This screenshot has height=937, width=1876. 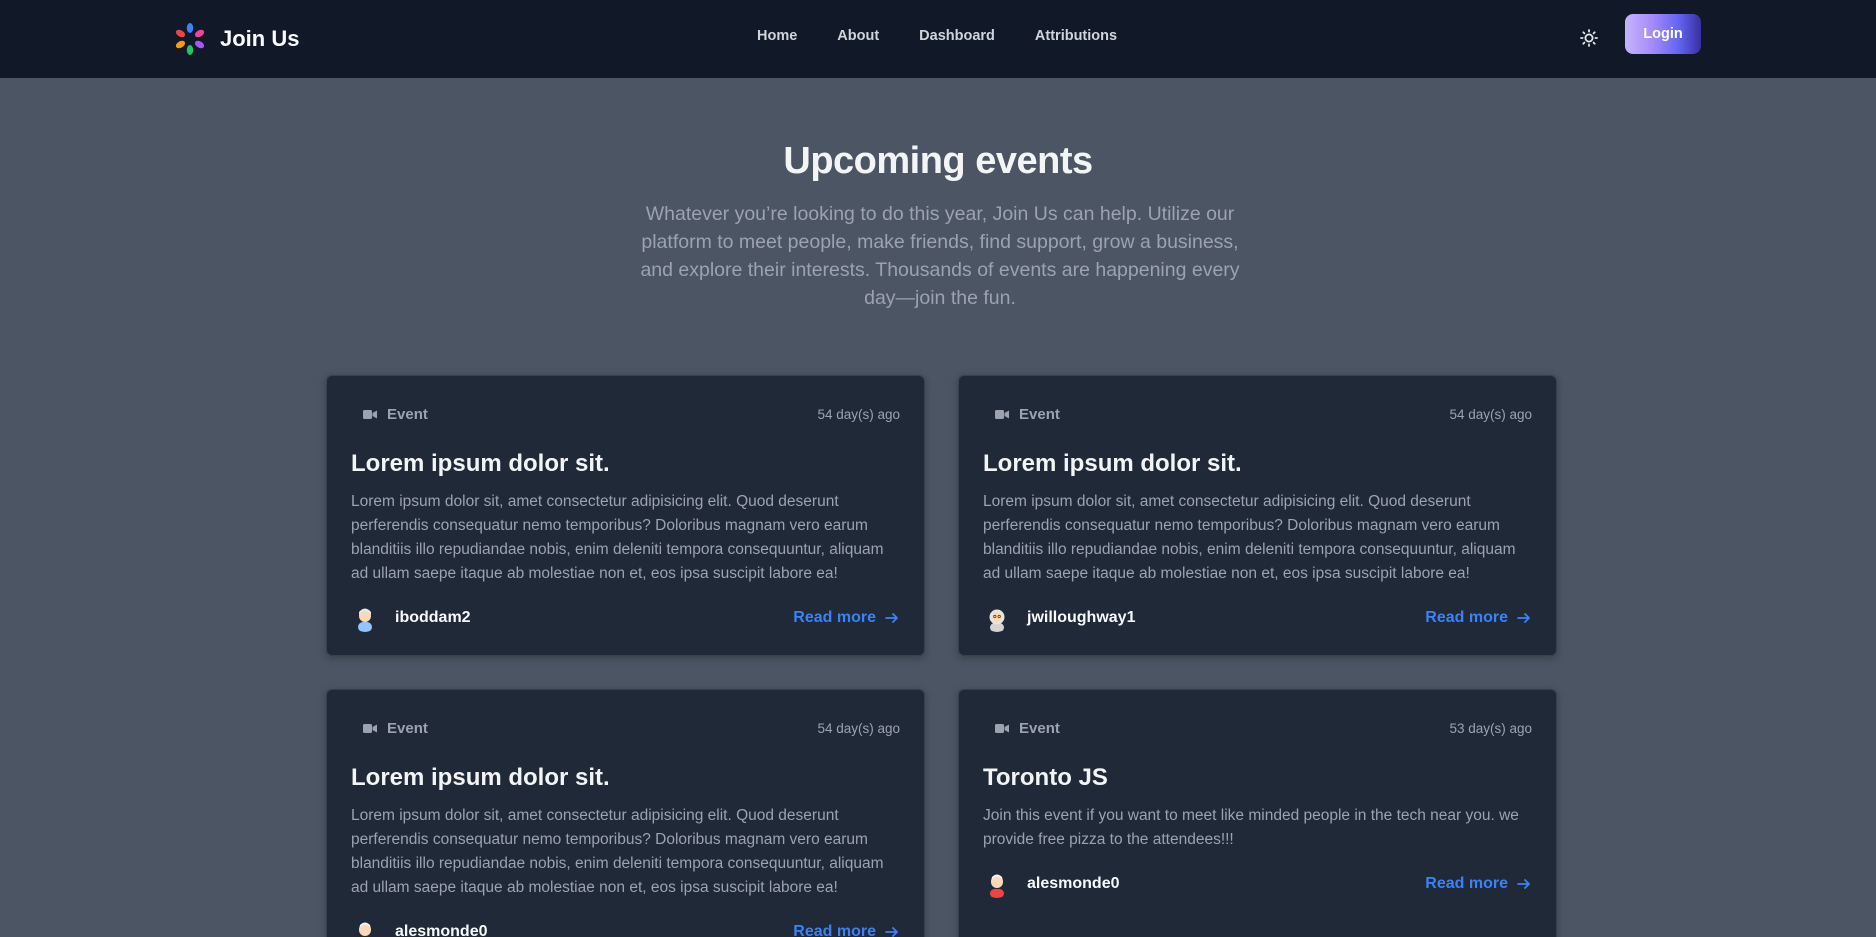 I want to click on event-title: Toronto JS, so click(x=1045, y=778).